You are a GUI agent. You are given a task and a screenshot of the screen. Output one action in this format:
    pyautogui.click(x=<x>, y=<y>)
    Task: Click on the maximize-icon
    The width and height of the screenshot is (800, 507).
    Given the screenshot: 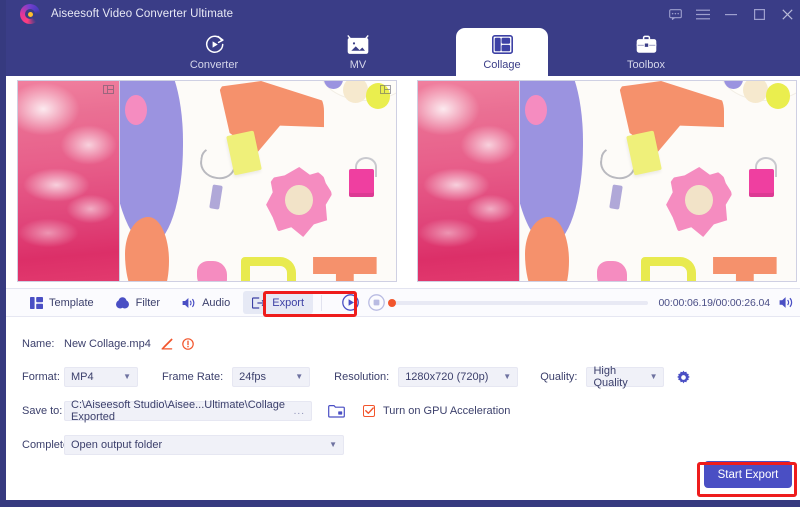 What is the action you would take?
    pyautogui.click(x=759, y=14)
    